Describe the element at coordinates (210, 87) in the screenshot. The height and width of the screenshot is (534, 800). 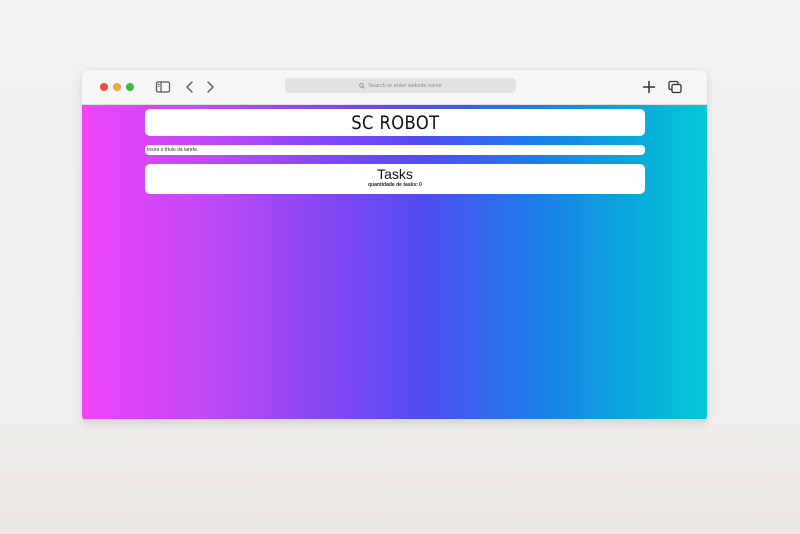
I see `chevron-right-icon` at that location.